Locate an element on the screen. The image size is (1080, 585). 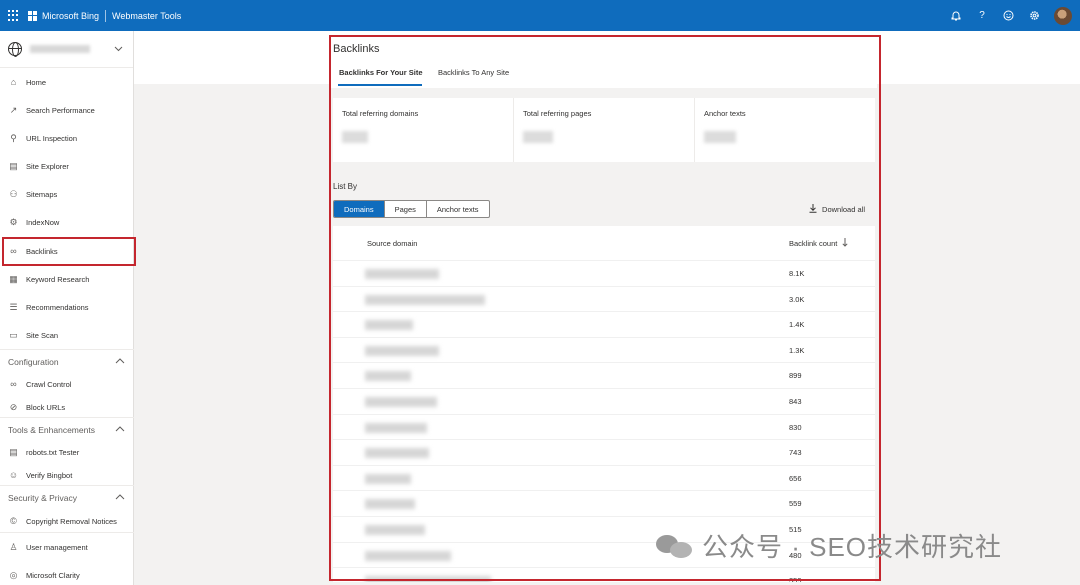
bot-icon: ☺ is located at coordinates (13, 475).